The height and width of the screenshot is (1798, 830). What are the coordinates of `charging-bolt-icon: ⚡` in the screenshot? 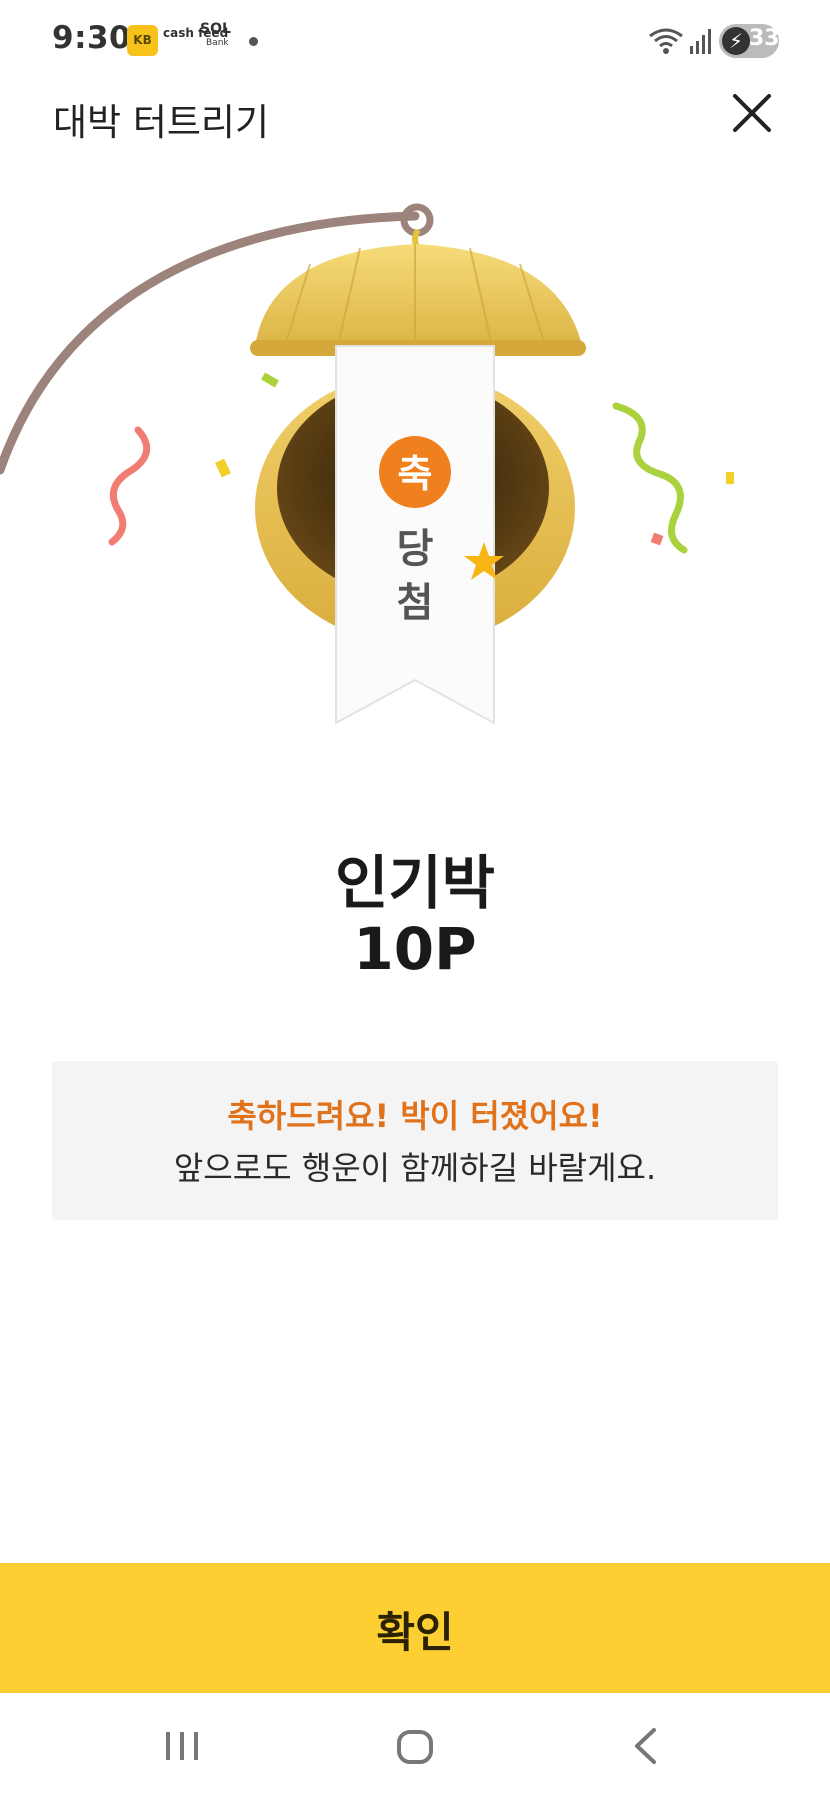 It's located at (736, 41).